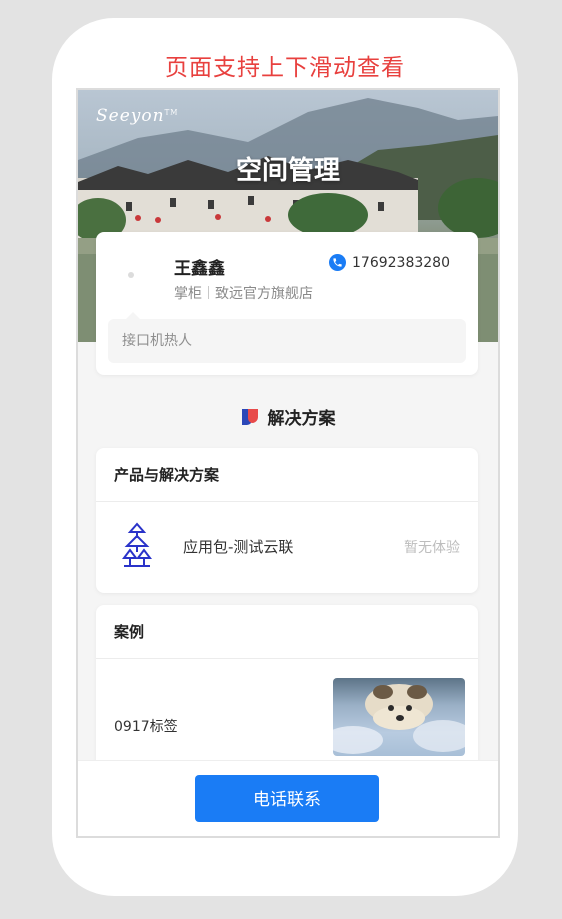  I want to click on role-line: 掌柜 致远官方旗舰店, so click(243, 293).